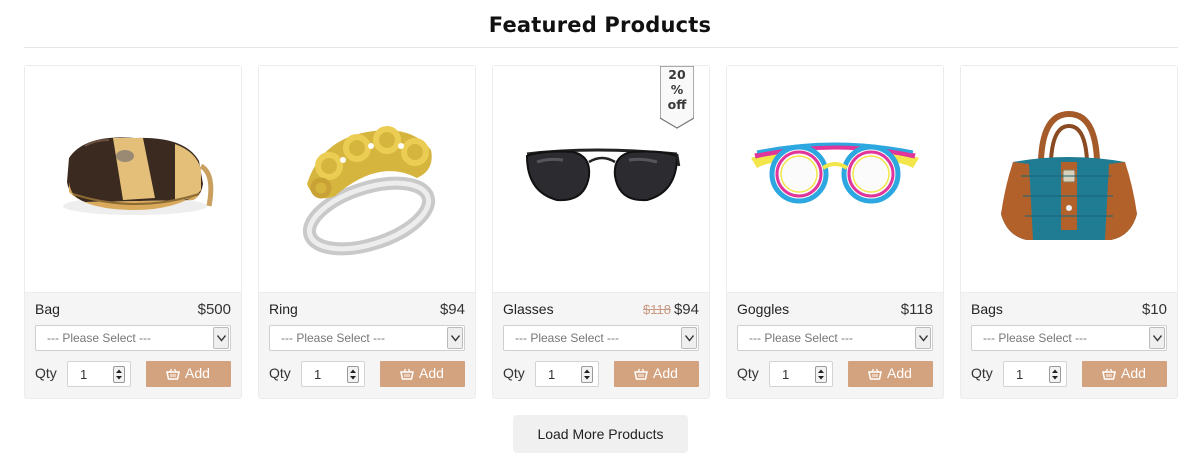 Image resolution: width=1200 pixels, height=469 pixels. I want to click on product-card-bag: Bag $500 --- Please Select --- Qty 1 Add, so click(133, 232).